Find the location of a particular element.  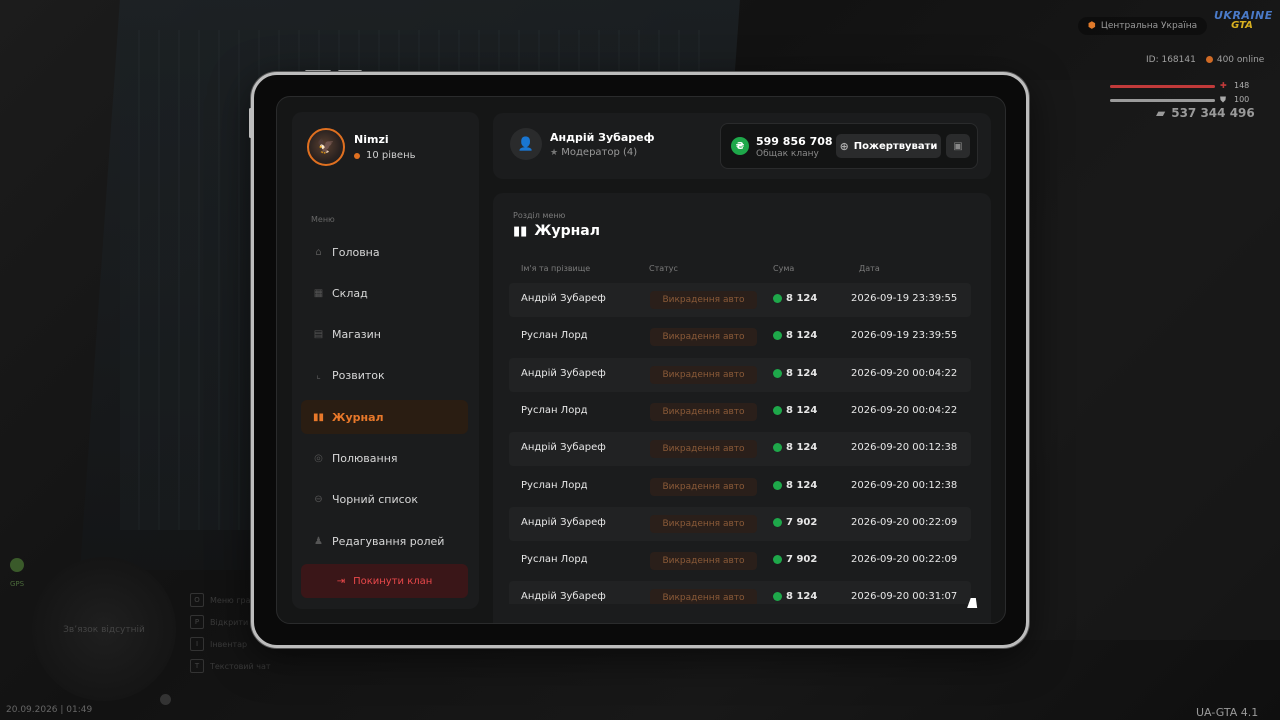

user-role: ★ Модератор (4) is located at coordinates (594, 152).